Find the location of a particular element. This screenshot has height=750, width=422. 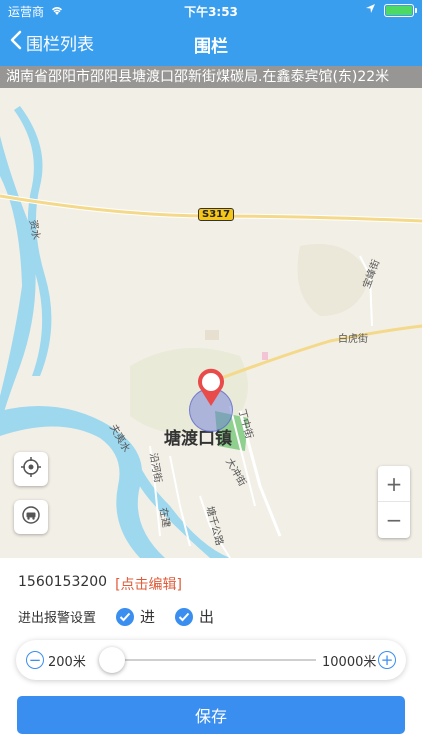

car-icon is located at coordinates (31, 517).